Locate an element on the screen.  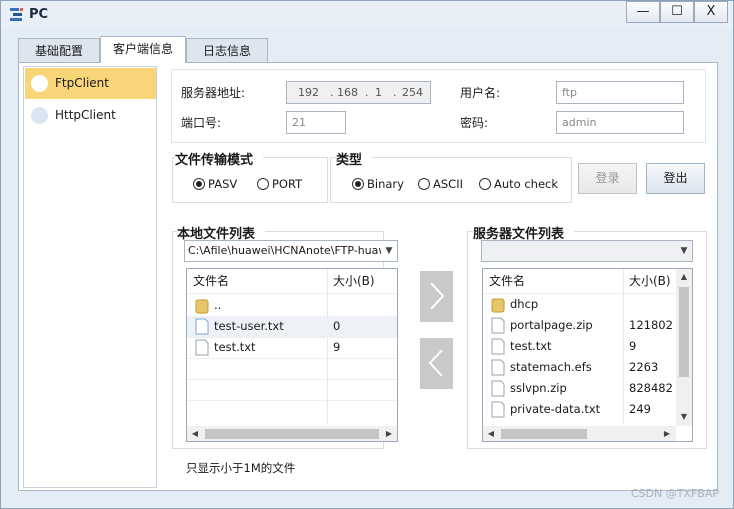
server-address-label: 服务器地址: is located at coordinates (213, 93).